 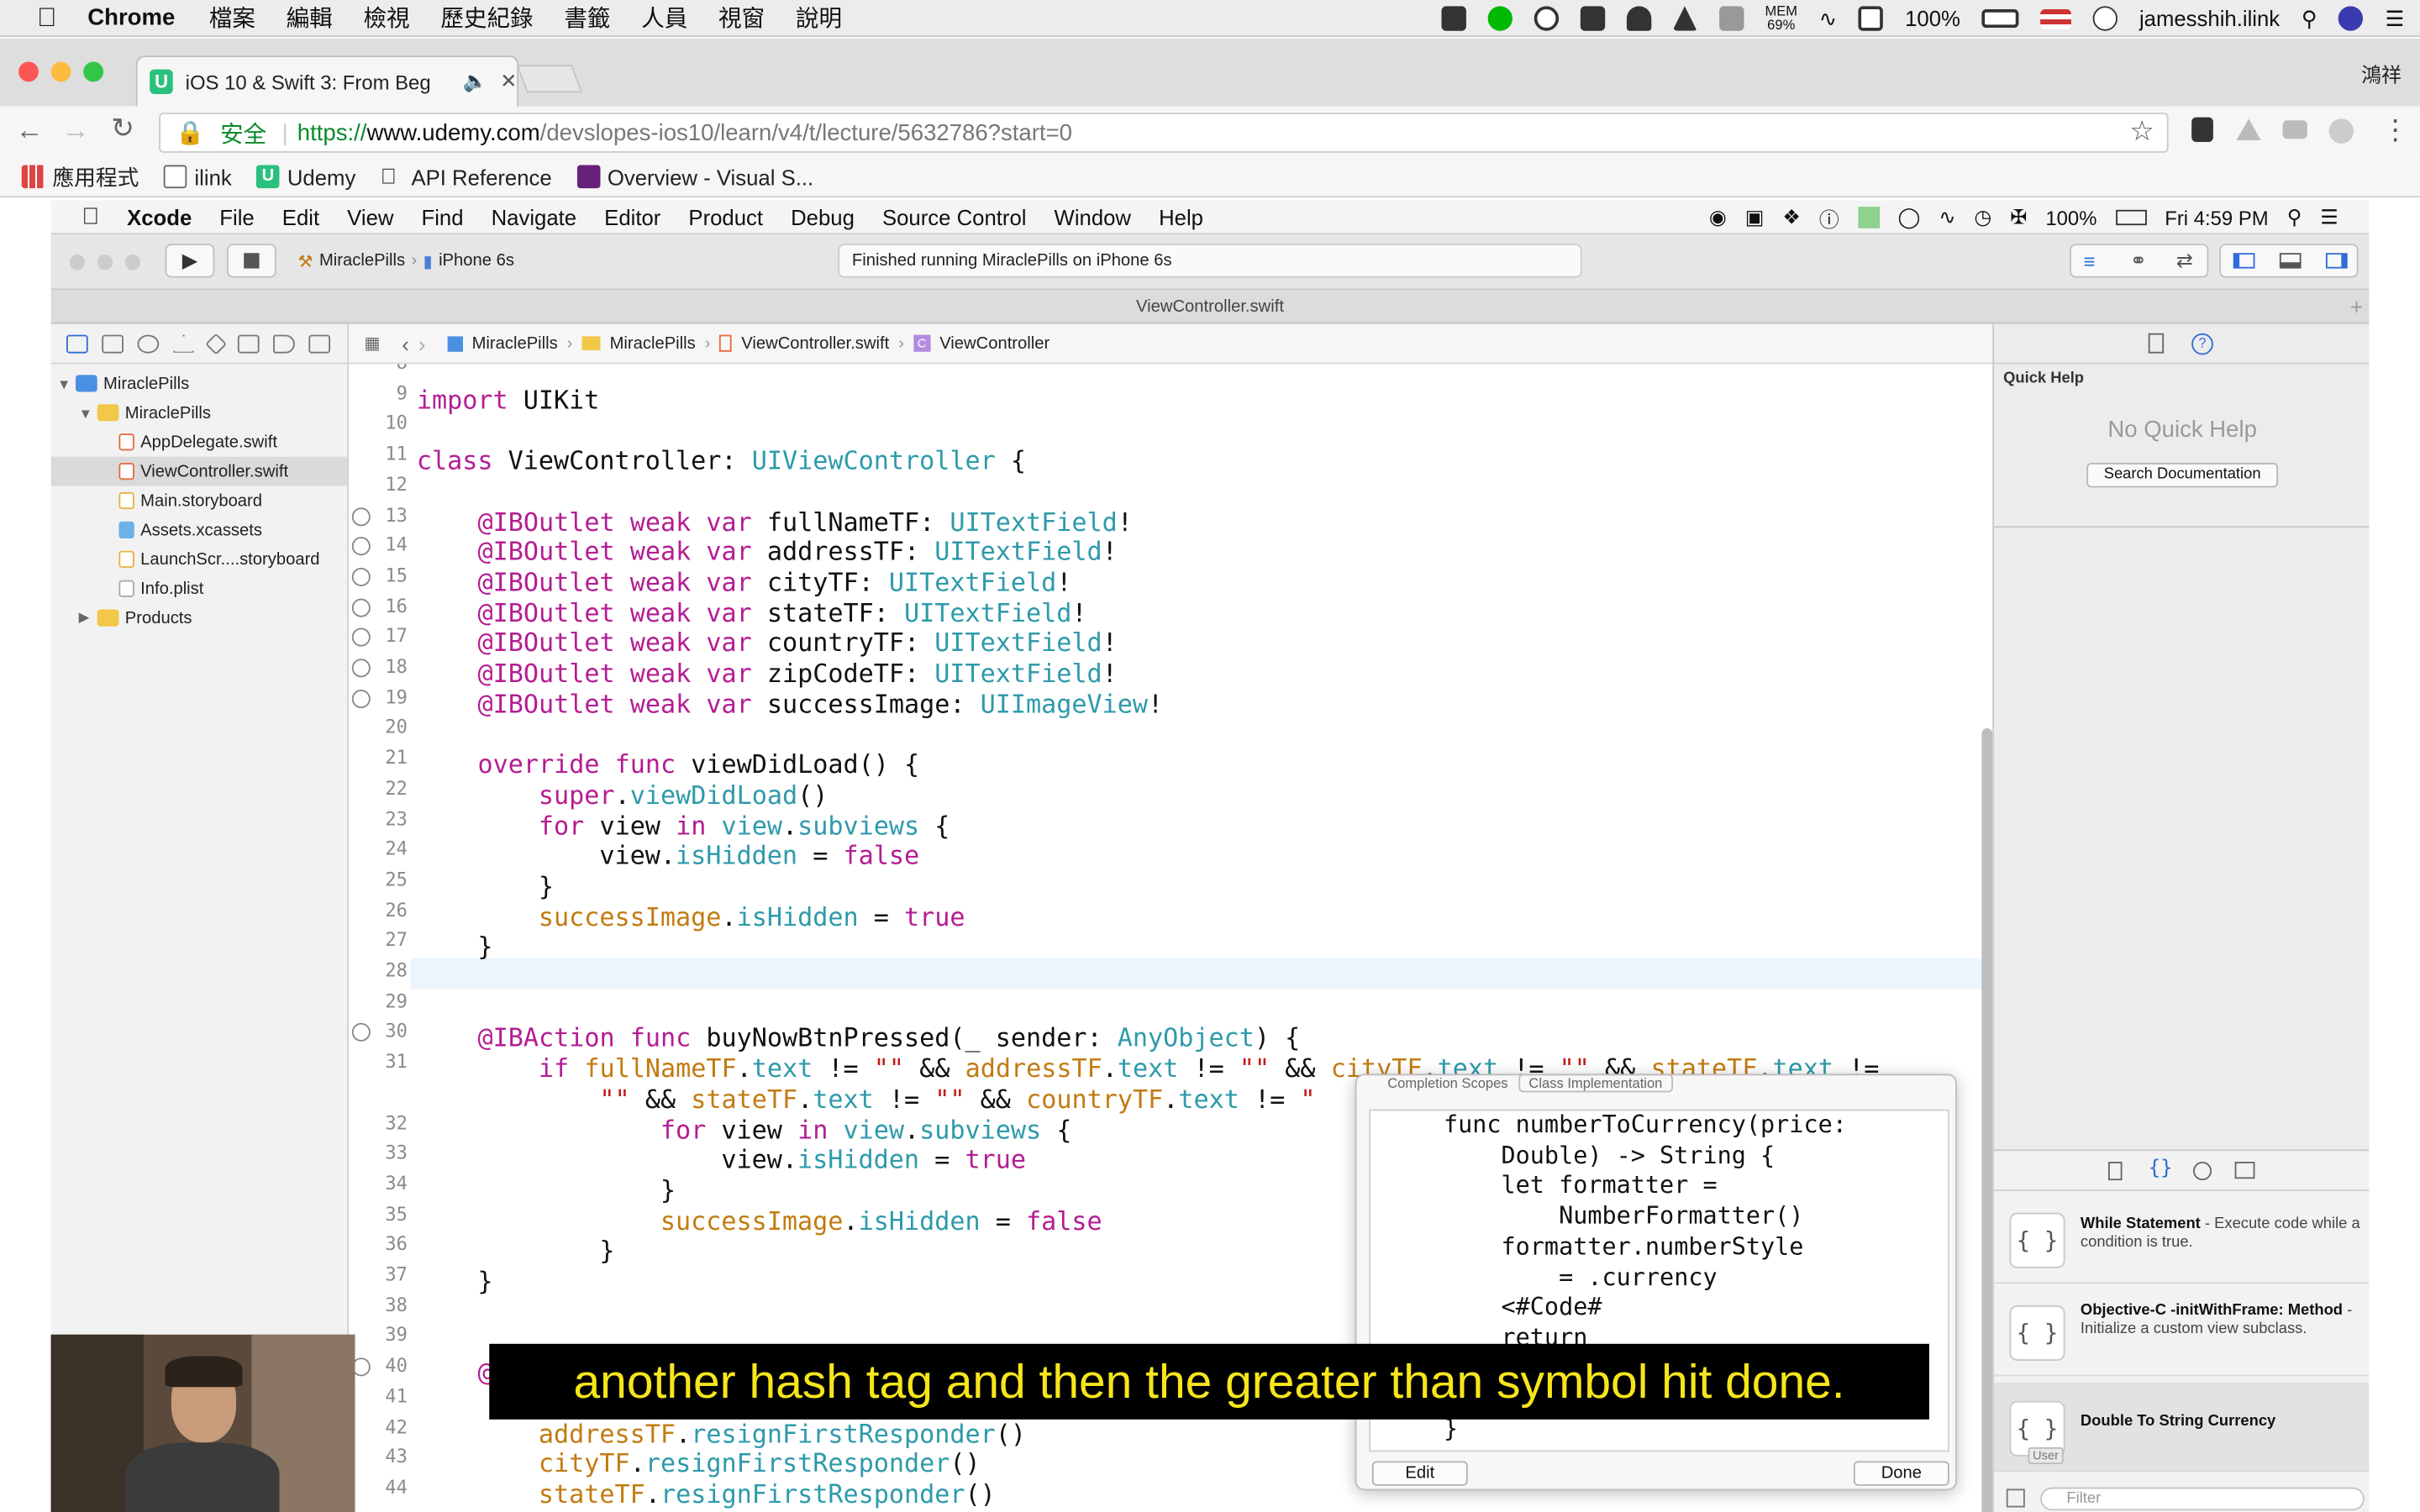 I want to click on location-icon: ◉, so click(x=1718, y=217).